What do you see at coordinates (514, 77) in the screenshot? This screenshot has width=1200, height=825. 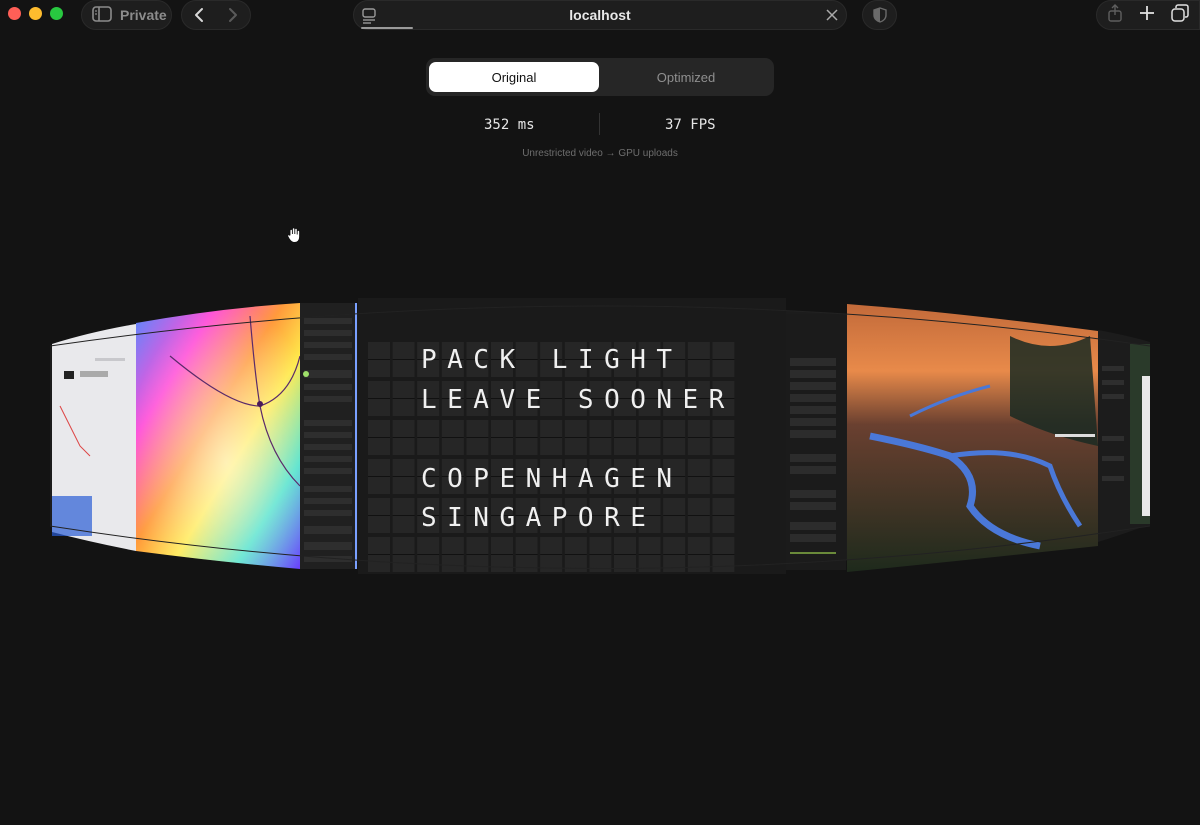 I see `original-tab: Original` at bounding box center [514, 77].